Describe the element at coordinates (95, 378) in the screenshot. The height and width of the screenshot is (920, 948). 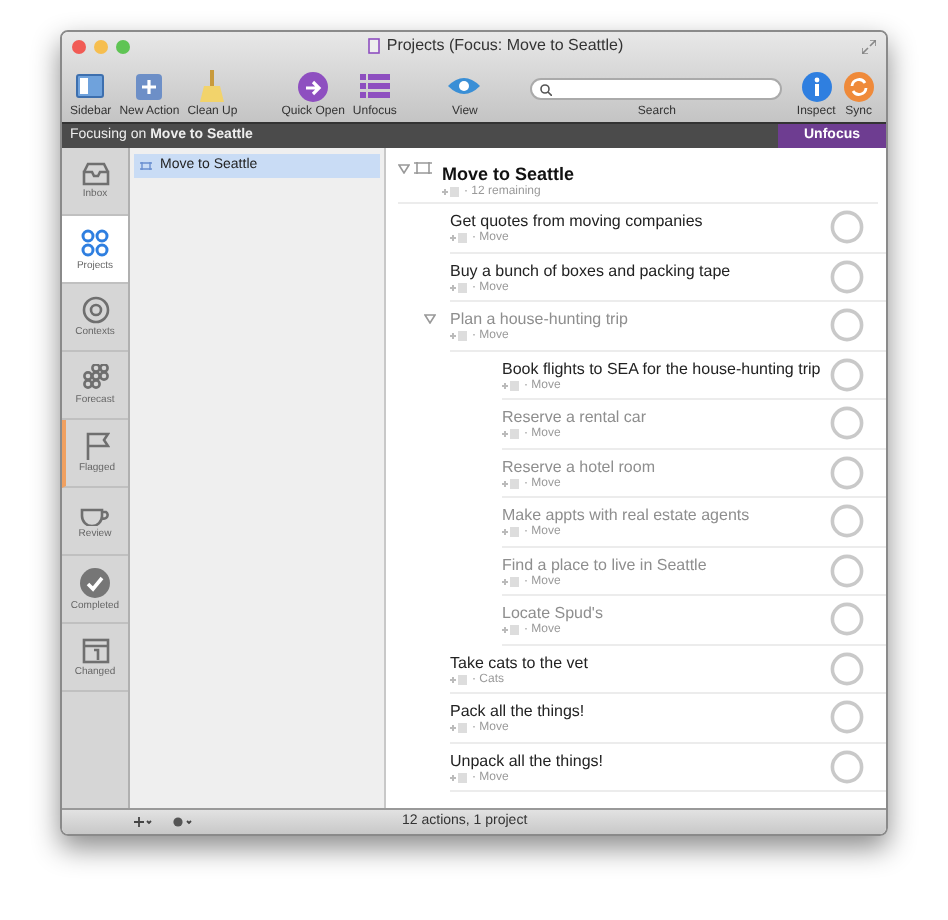
I see `grid-circles-icon` at that location.